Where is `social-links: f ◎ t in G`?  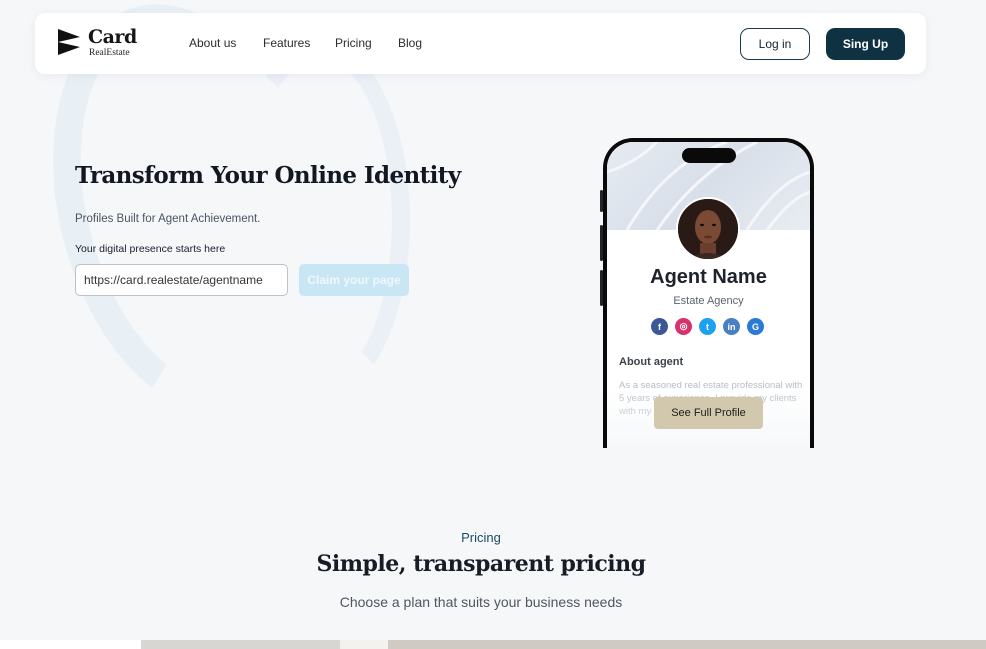 social-links: f ◎ t in G is located at coordinates (711, 327).